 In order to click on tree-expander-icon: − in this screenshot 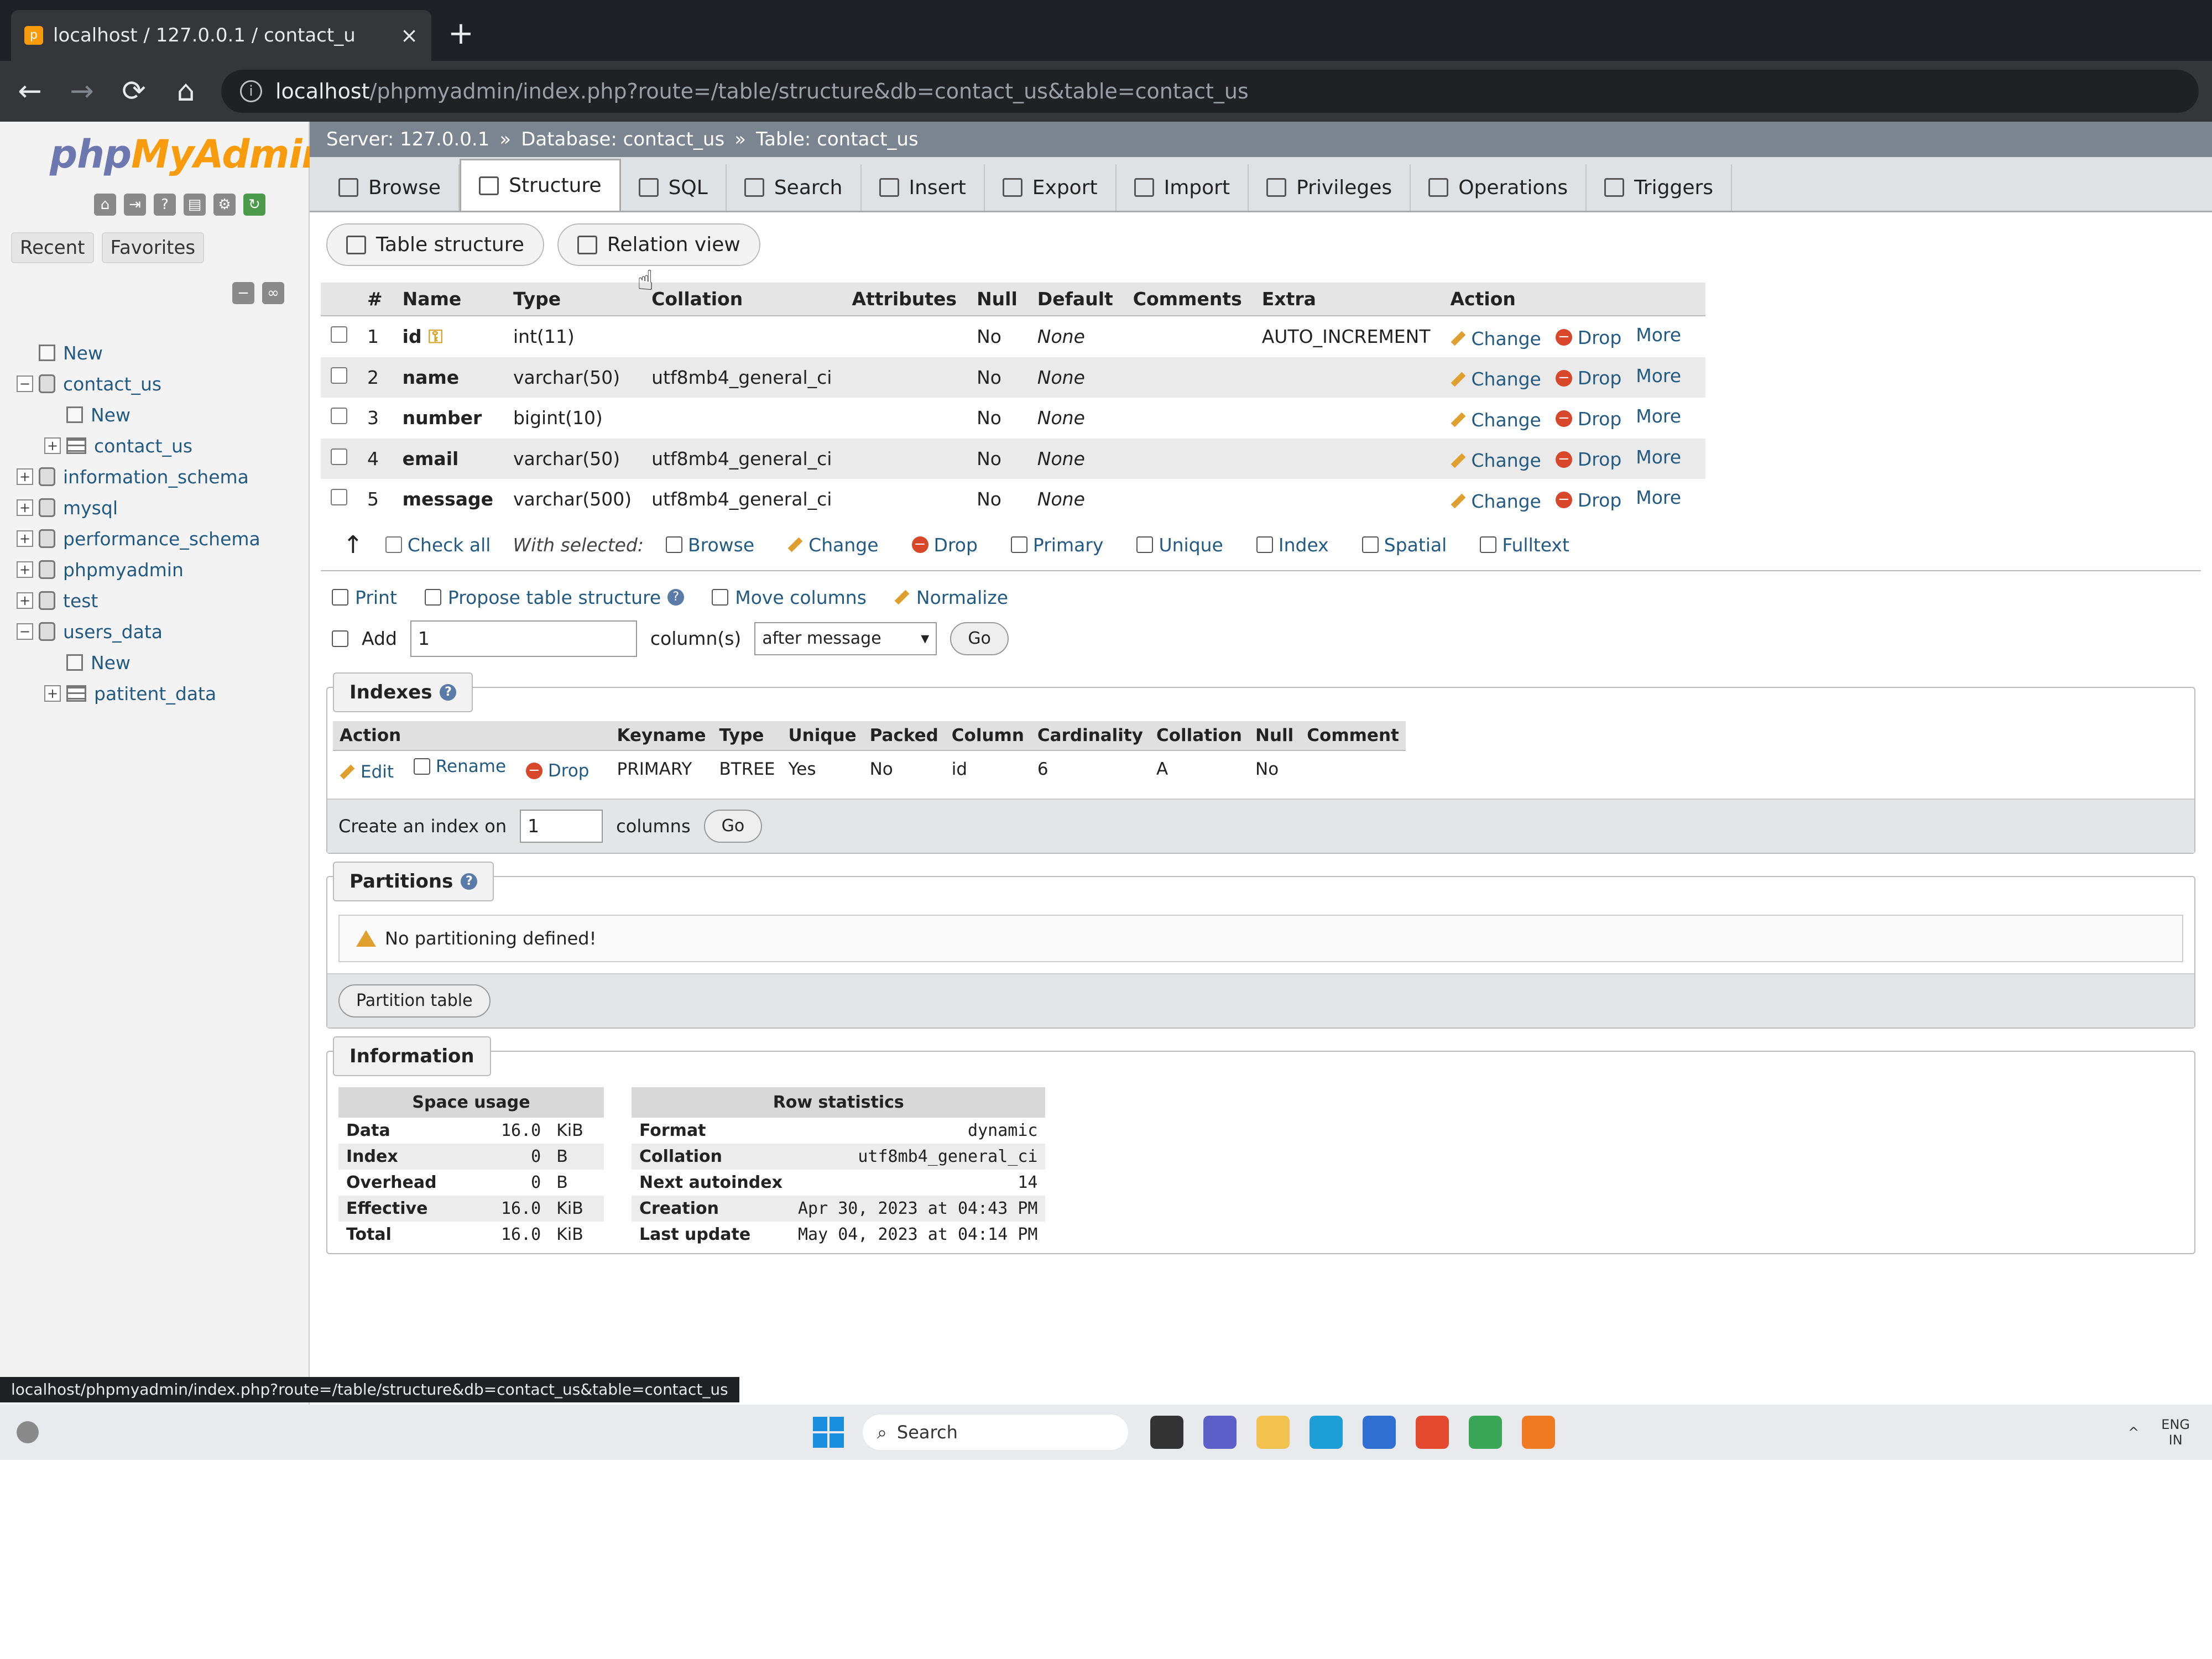, I will do `click(25, 632)`.